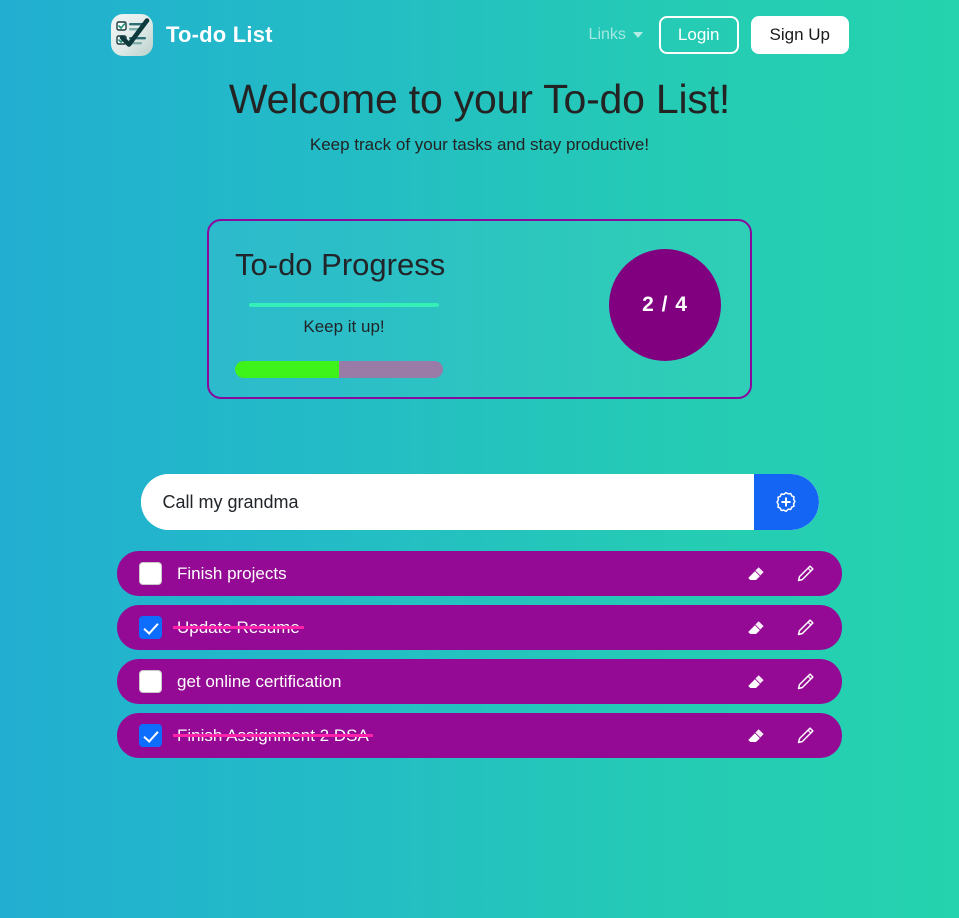 The image size is (959, 918). What do you see at coordinates (637, 35) in the screenshot?
I see `chevron-down-icon` at bounding box center [637, 35].